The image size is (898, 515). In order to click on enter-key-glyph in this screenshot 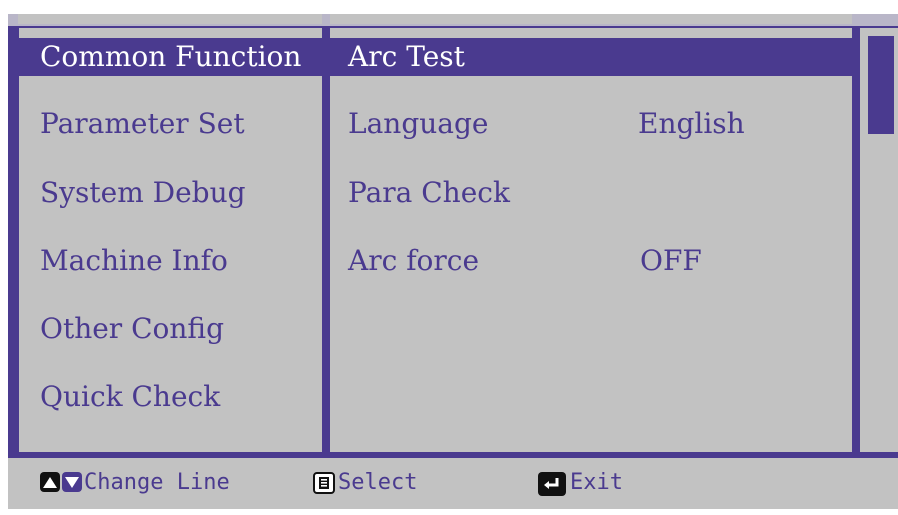, I will do `click(551, 483)`.